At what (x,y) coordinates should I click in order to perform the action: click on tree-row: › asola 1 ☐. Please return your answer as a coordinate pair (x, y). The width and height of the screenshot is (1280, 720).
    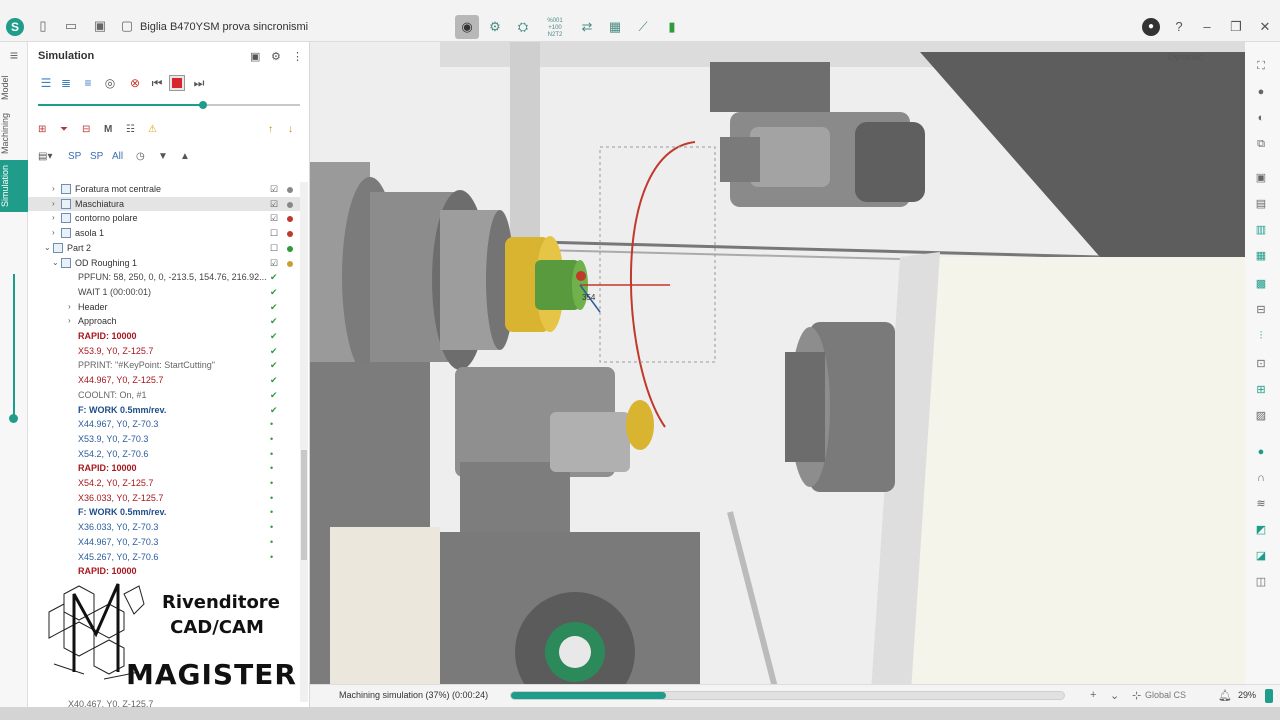
    Looking at the image, I should click on (164, 233).